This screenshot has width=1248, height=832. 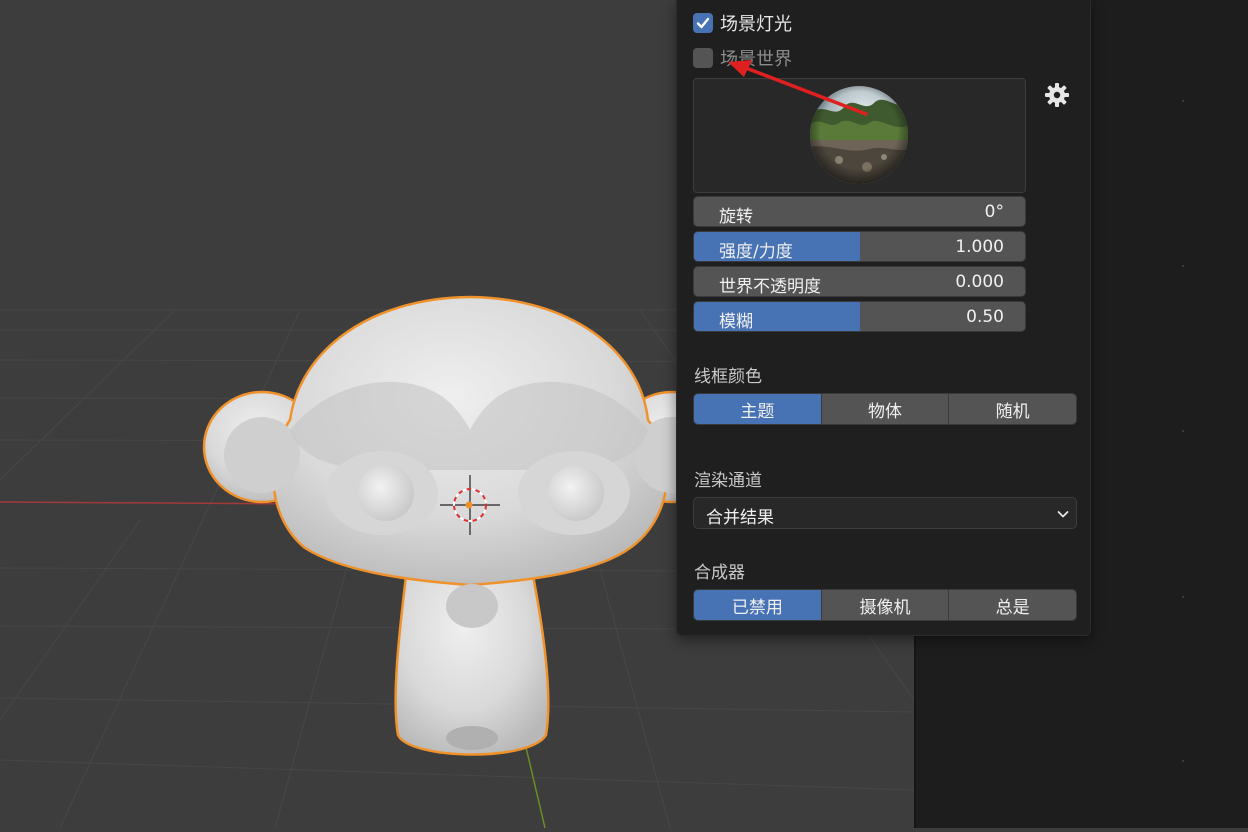 What do you see at coordinates (758, 409) in the screenshot?
I see `wireframe-option-theme: 主题` at bounding box center [758, 409].